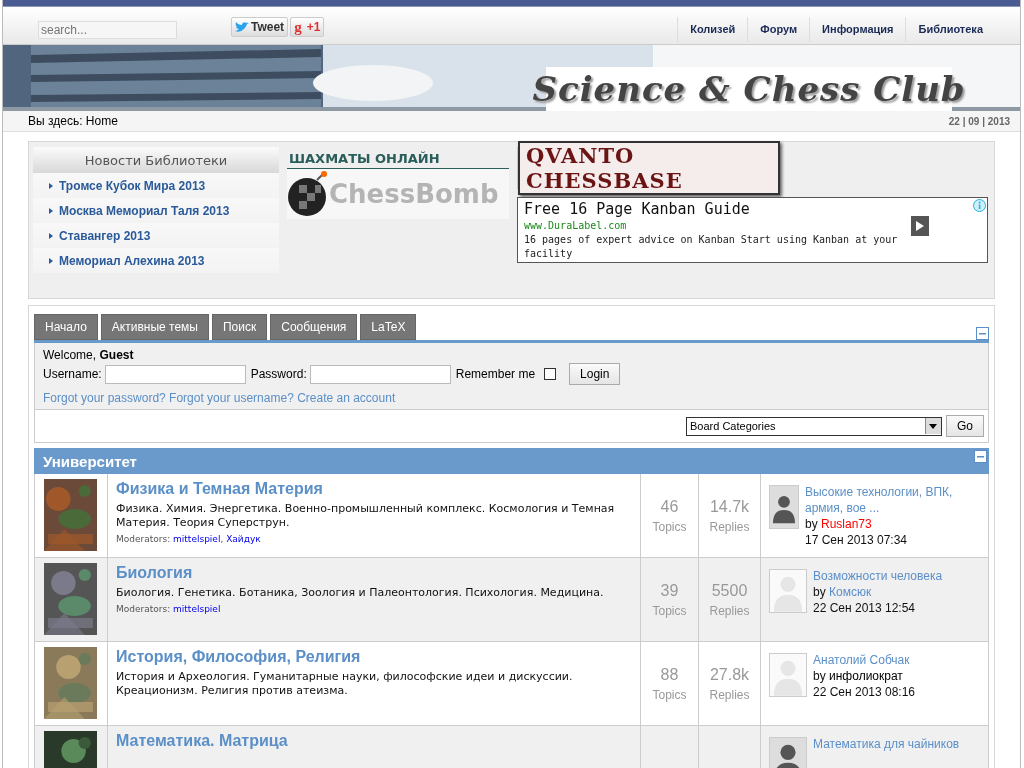 The width and height of the screenshot is (1024, 768). I want to click on plus-one-button: g +1, so click(307, 27).